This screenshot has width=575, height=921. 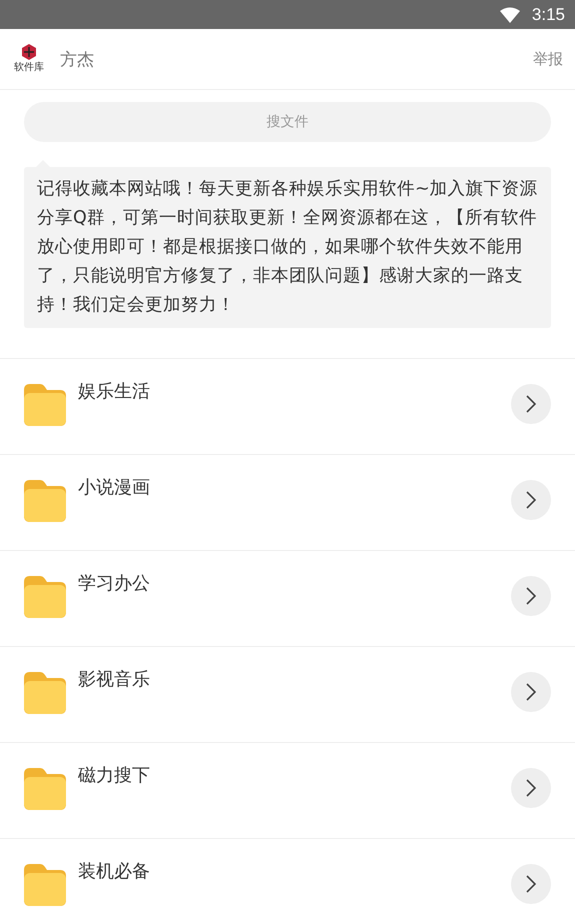 I want to click on folder-item: 影视音乐, so click(x=287, y=695).